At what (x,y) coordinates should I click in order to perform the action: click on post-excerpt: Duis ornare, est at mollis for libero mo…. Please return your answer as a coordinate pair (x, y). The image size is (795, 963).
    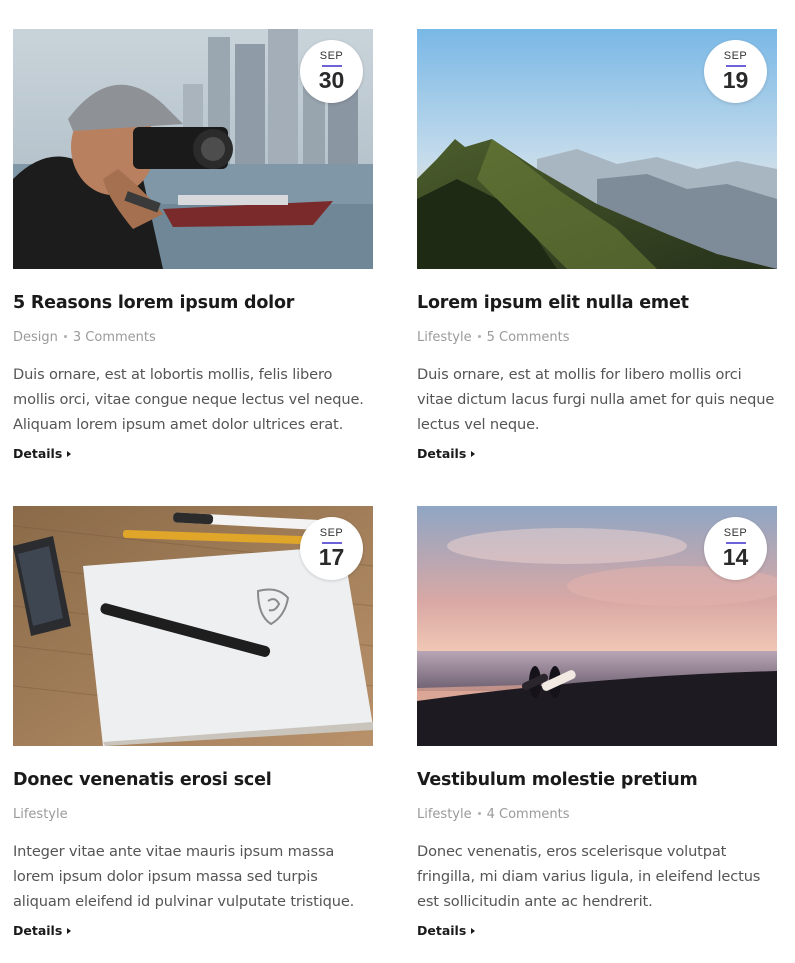
    Looking at the image, I should click on (596, 399).